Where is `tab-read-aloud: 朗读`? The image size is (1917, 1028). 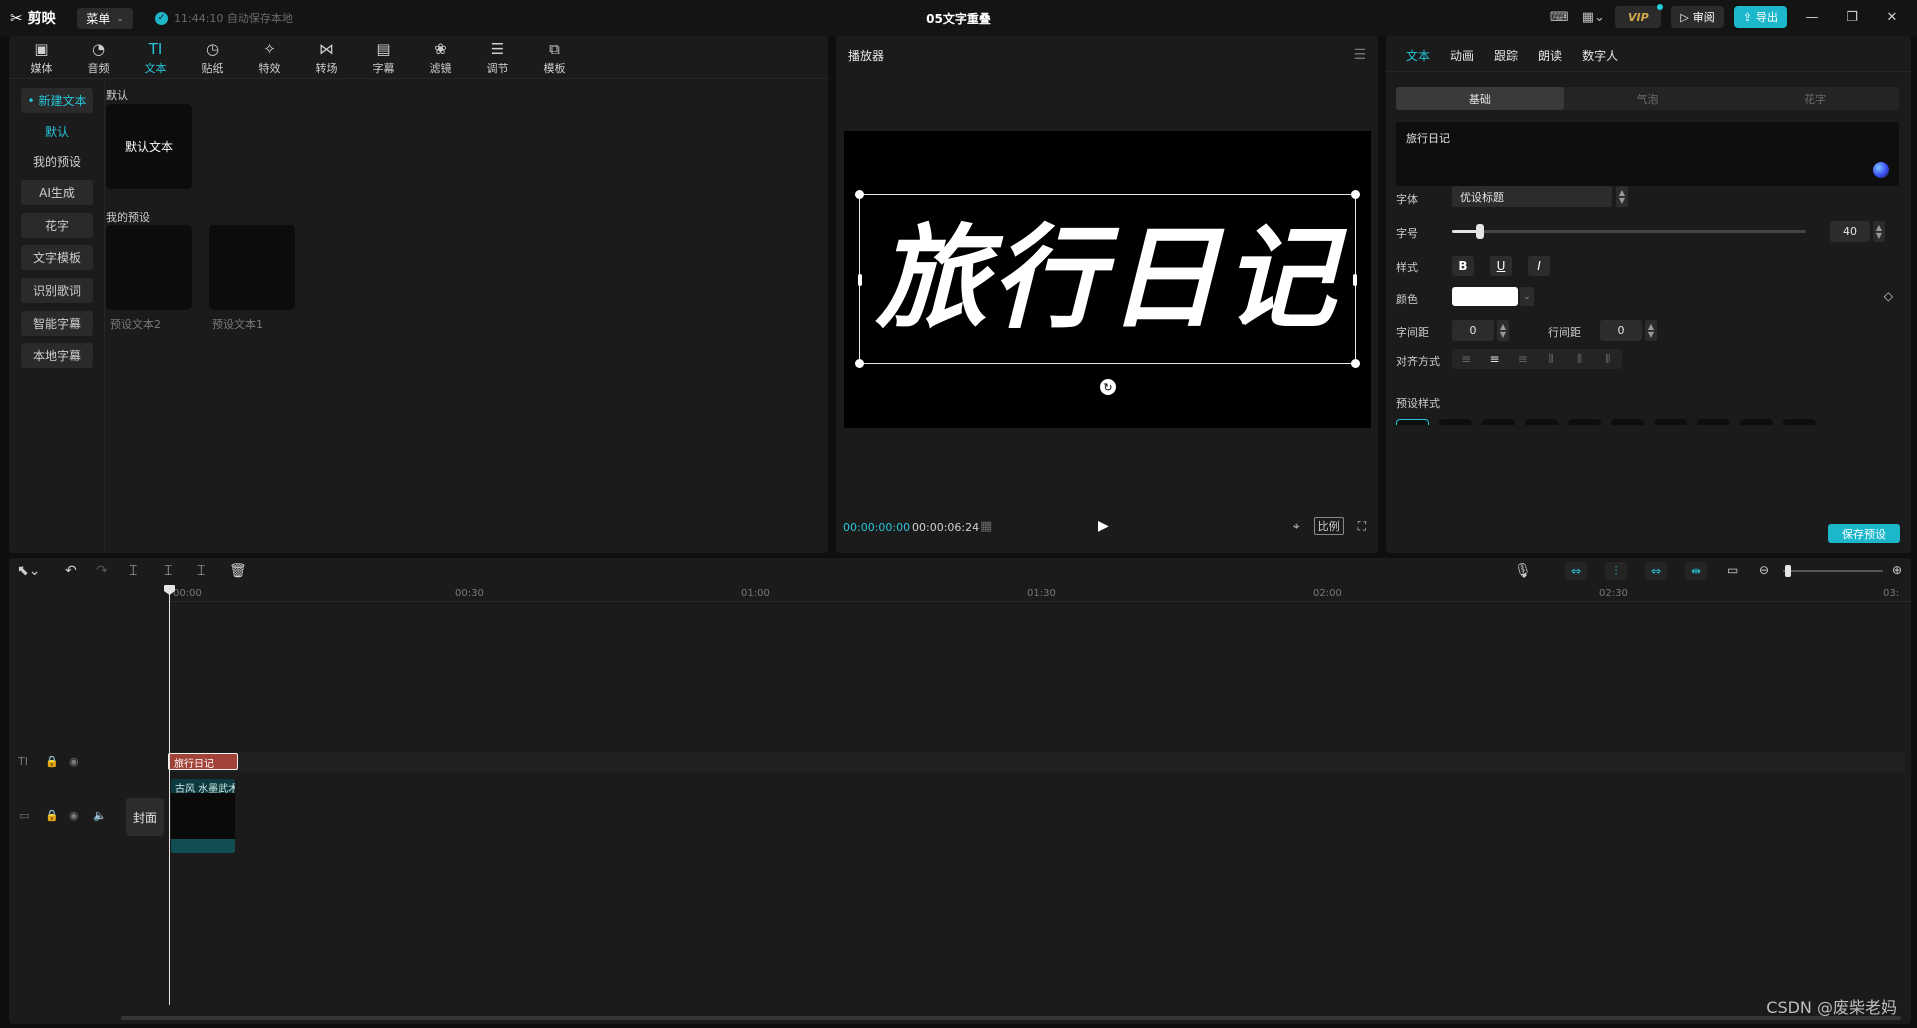 tab-read-aloud: 朗读 is located at coordinates (1550, 53).